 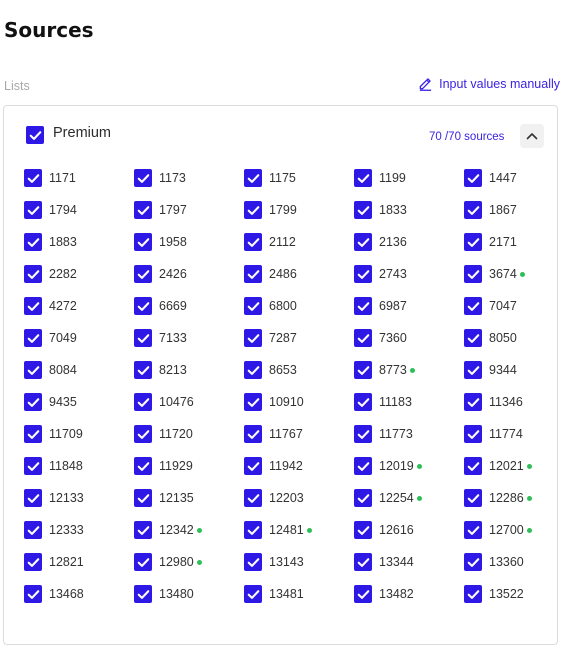 I want to click on source-item: 8213, so click(x=189, y=370).